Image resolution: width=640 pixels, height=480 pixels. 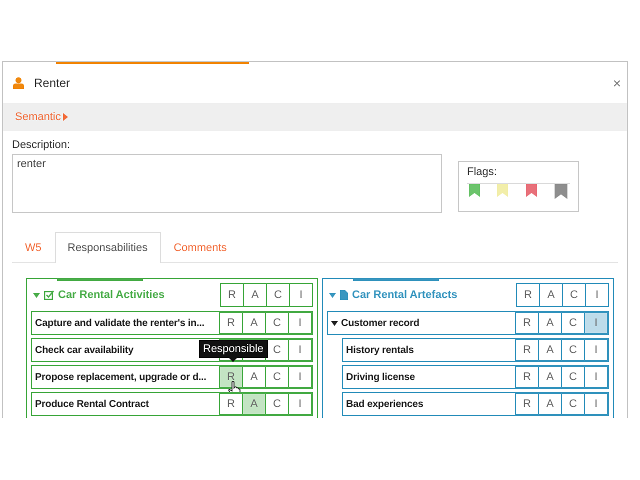 What do you see at coordinates (107, 247) in the screenshot?
I see `tab: Responsabilities` at bounding box center [107, 247].